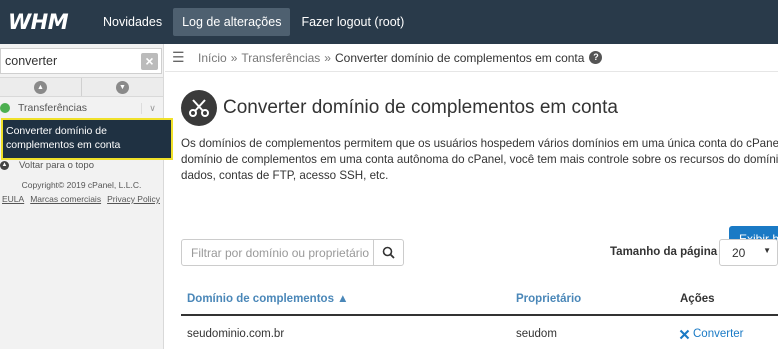  What do you see at coordinates (596, 57) in the screenshot?
I see `help-icon: ?` at bounding box center [596, 57].